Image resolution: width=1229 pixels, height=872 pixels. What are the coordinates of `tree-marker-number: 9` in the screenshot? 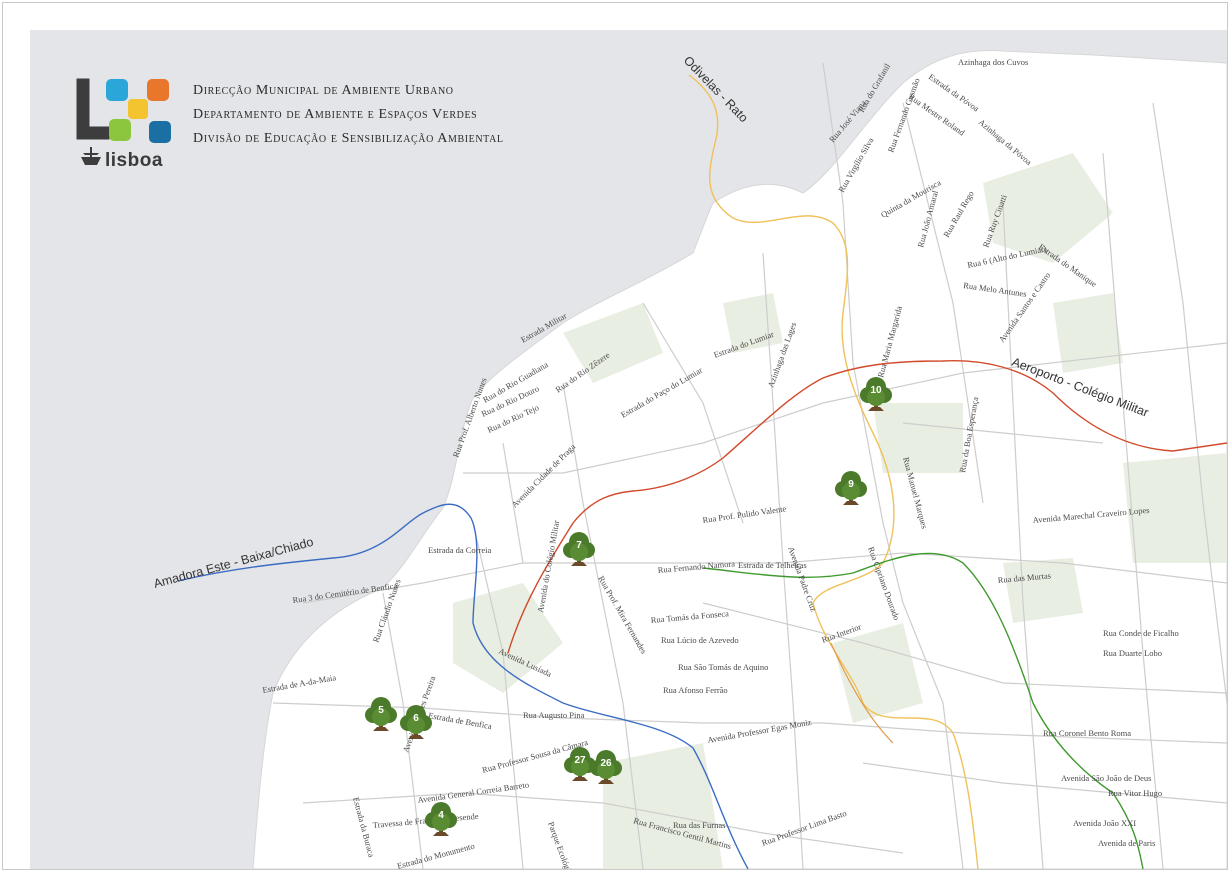 It's located at (851, 484).